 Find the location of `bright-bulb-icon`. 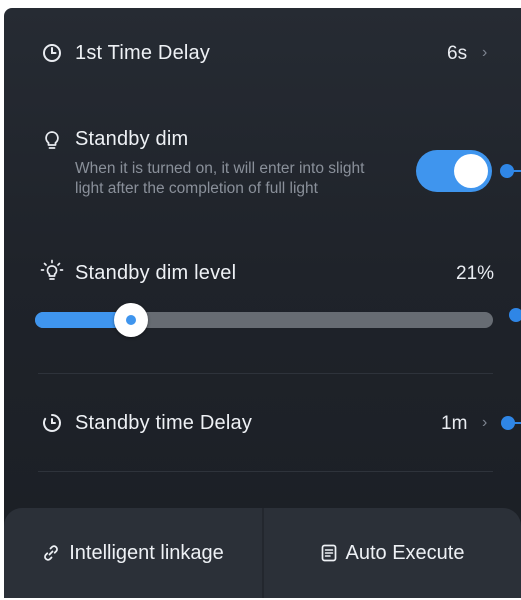

bright-bulb-icon is located at coordinates (52, 269).